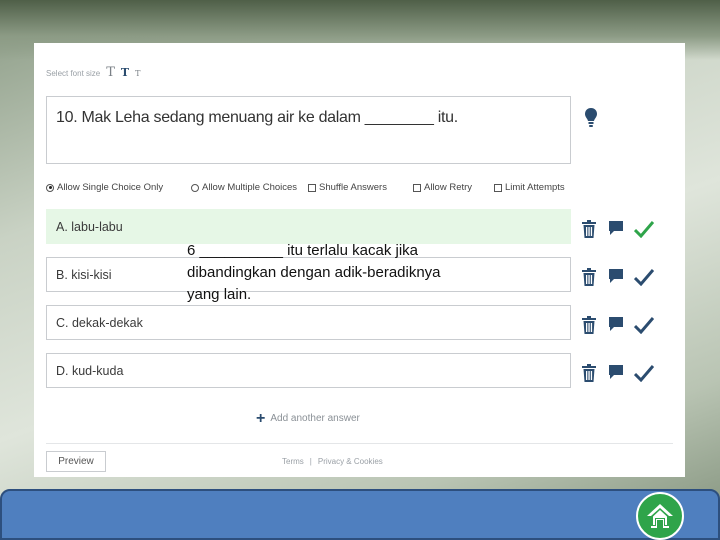  Describe the element at coordinates (50, 187) in the screenshot. I see `radio-selected-icon` at that location.